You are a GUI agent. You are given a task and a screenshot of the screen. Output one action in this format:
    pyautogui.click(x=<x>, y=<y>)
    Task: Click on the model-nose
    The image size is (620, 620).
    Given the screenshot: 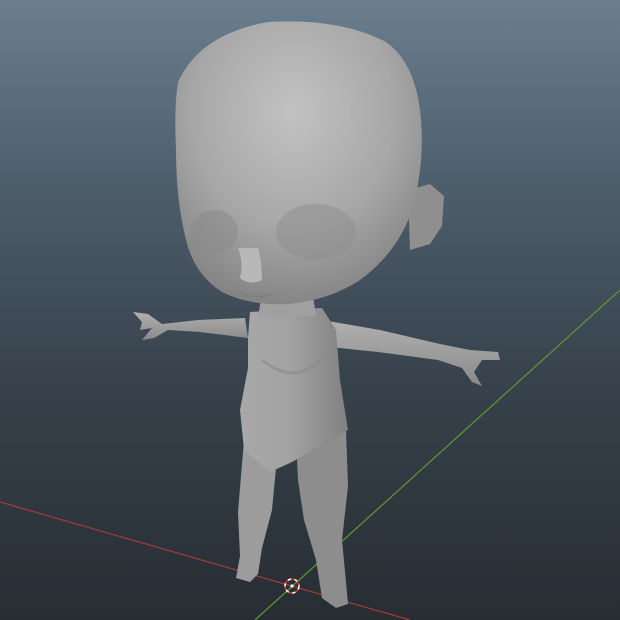 What is the action you would take?
    pyautogui.click(x=250, y=265)
    